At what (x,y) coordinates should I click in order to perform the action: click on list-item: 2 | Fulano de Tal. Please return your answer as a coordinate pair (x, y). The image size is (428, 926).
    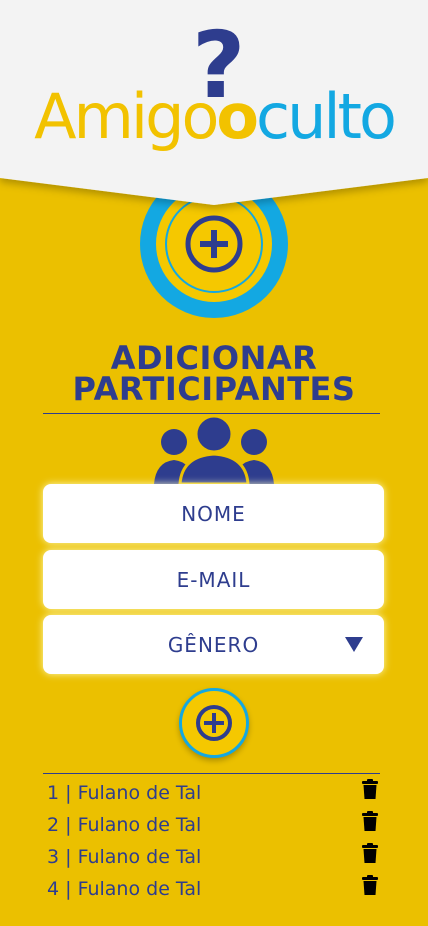
    Looking at the image, I should click on (211, 822).